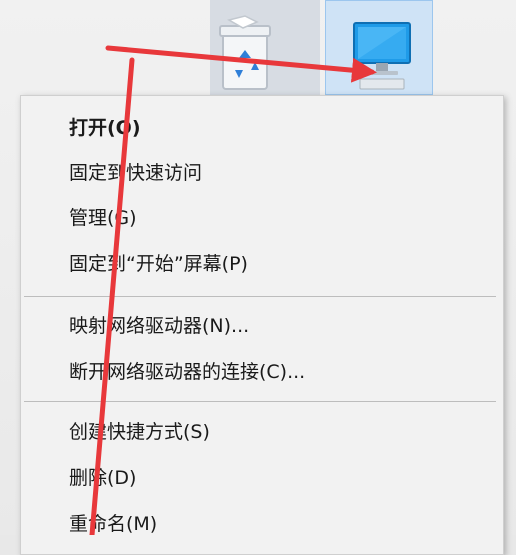  I want to click on menu-item-create-shortcut: 创建快捷方式(S), so click(139, 432).